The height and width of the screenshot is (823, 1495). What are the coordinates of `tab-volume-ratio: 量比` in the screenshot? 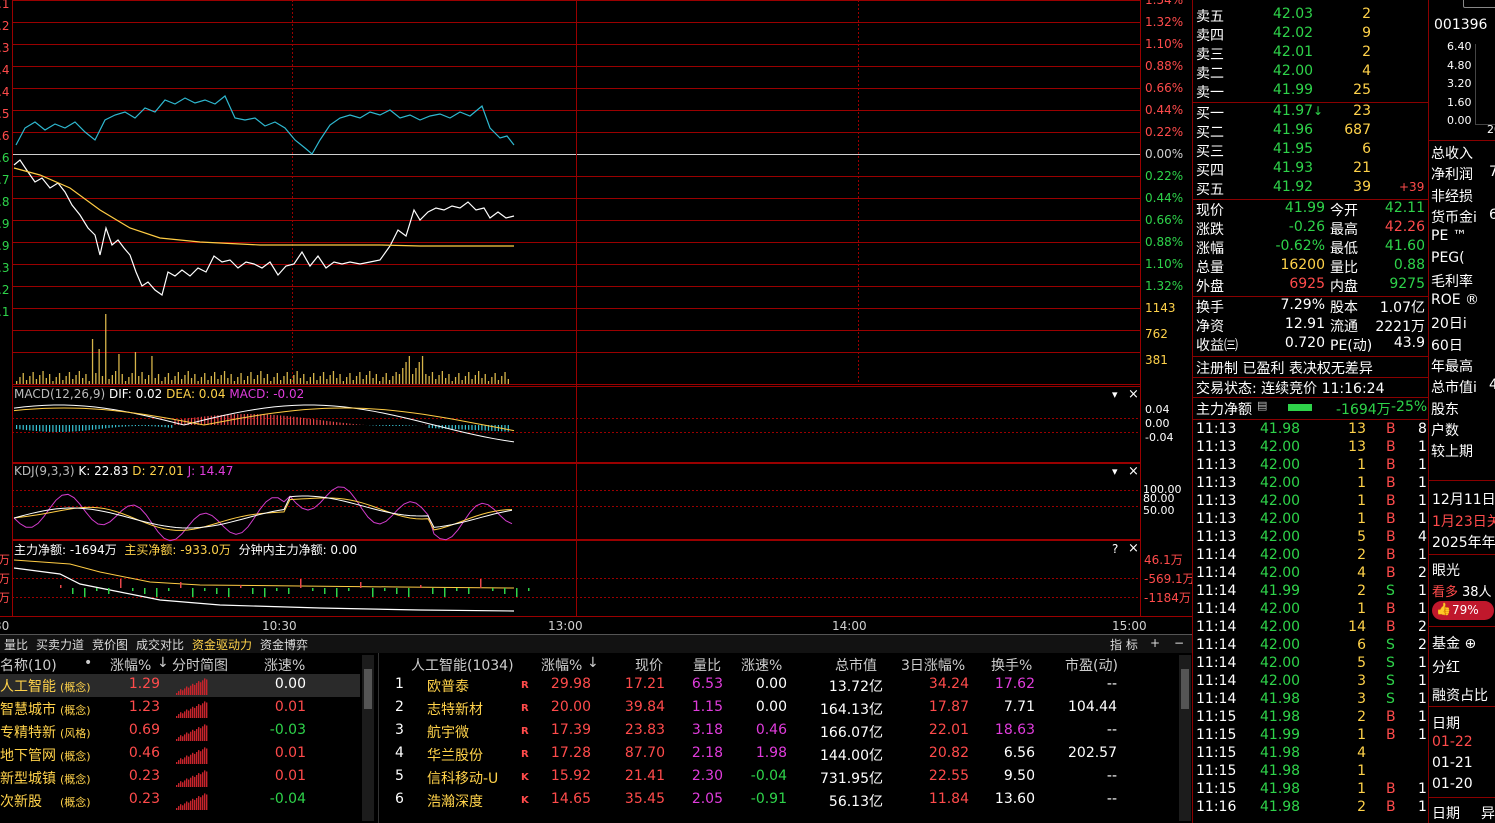 It's located at (16, 644).